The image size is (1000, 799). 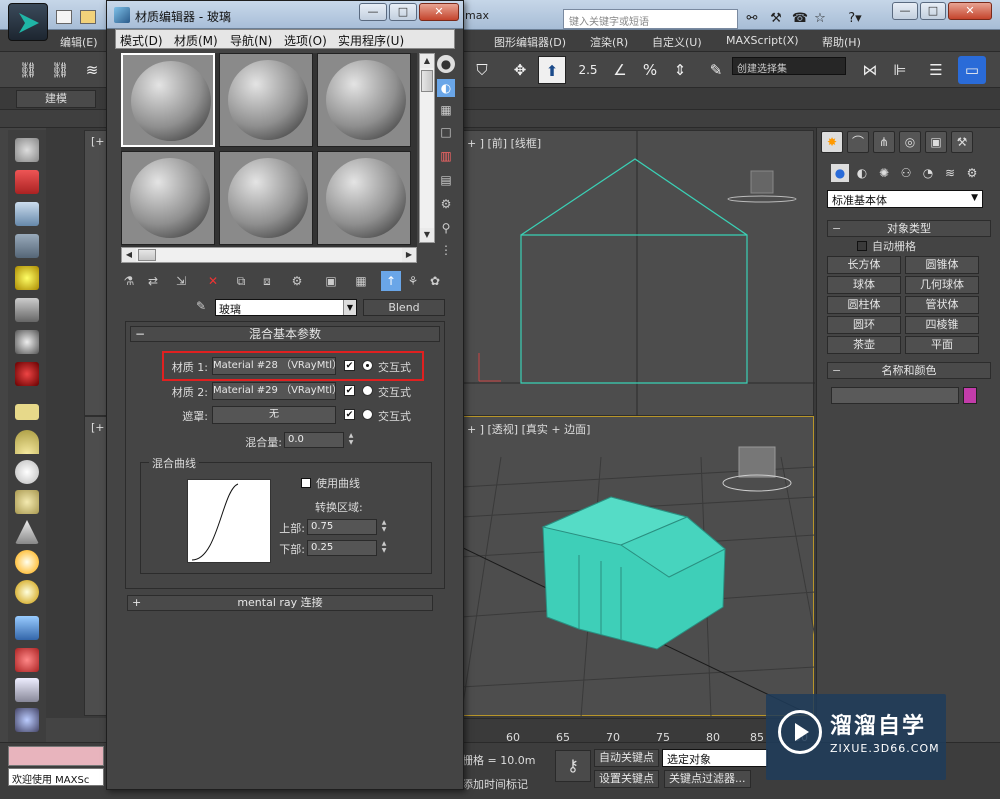 I want to click on put-to-scene-icon: ⇄, so click(x=153, y=281).